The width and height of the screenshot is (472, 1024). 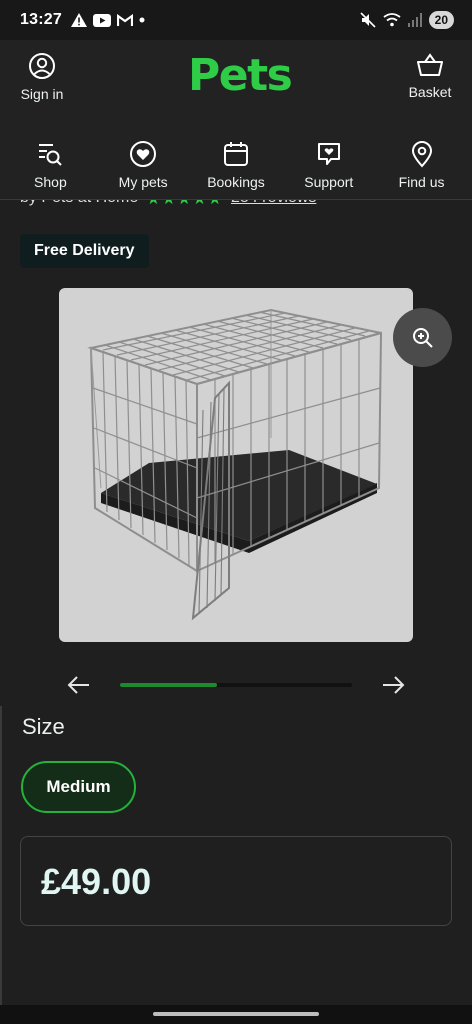 I want to click on signal-icon, so click(x=414, y=20).